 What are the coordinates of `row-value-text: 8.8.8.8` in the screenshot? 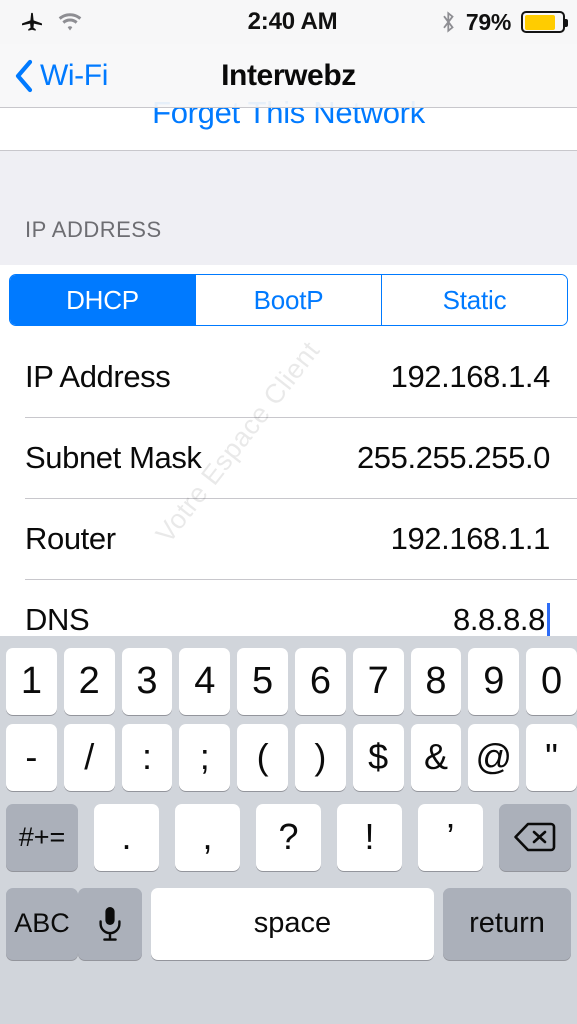 It's located at (498, 619).